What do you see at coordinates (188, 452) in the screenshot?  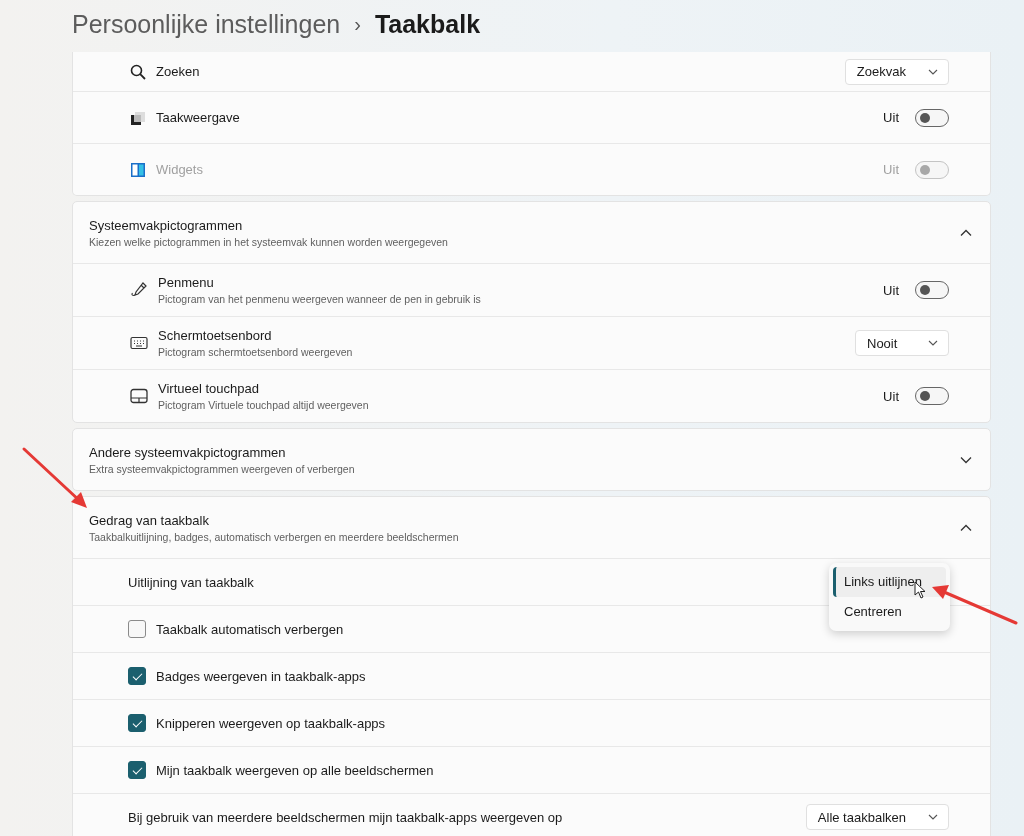 I see `section-title: Andere systeemvakpictogrammen` at bounding box center [188, 452].